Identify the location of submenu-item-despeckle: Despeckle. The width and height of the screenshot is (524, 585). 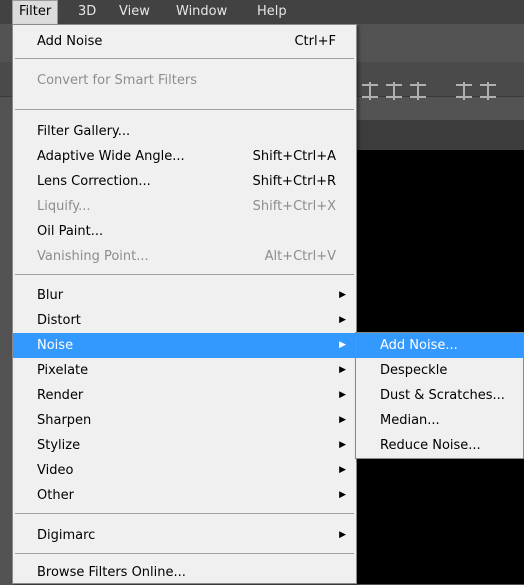
(439, 370).